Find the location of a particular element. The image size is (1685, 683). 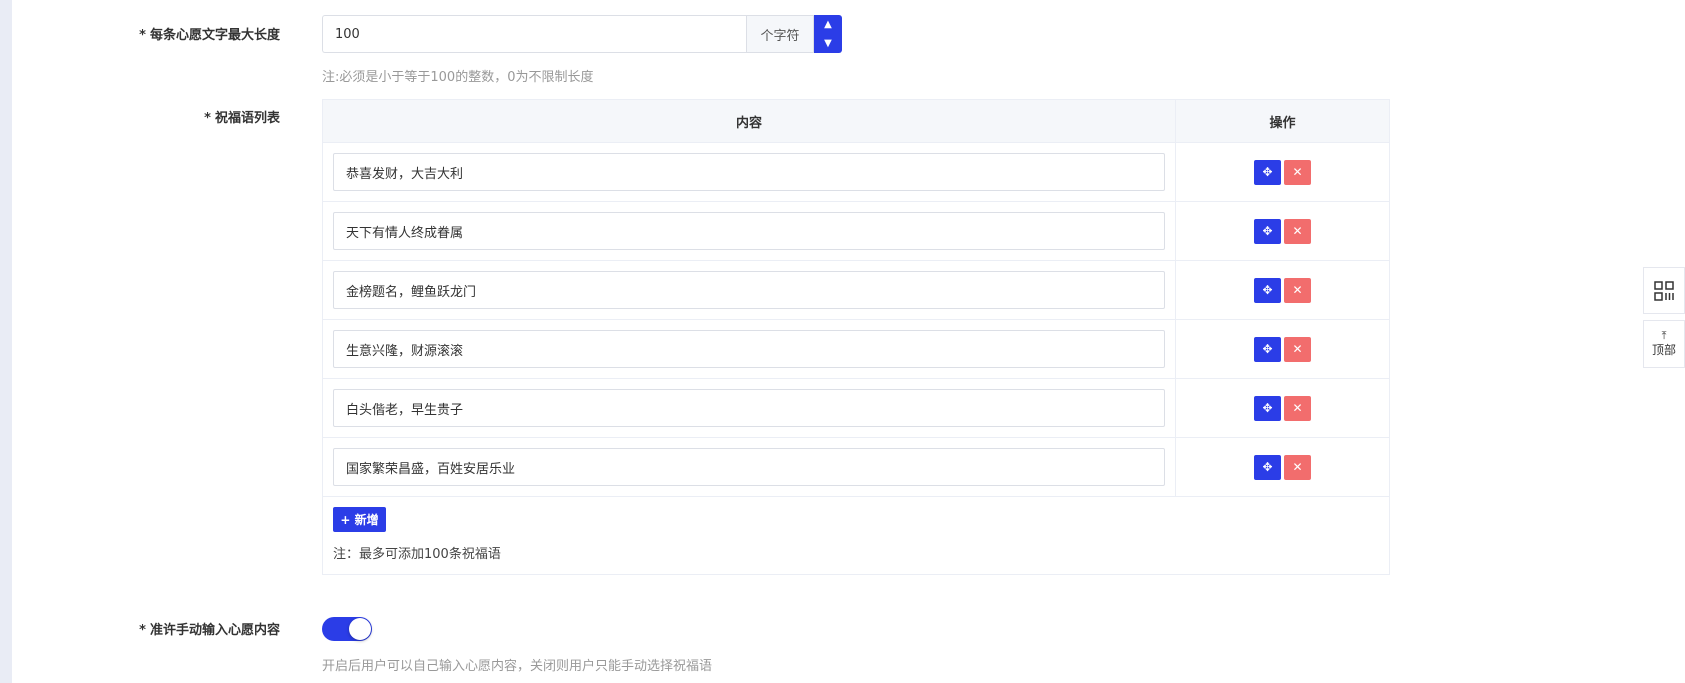

blessing-limit-note: 注：最多可添加100条祝福语 is located at coordinates (417, 554).